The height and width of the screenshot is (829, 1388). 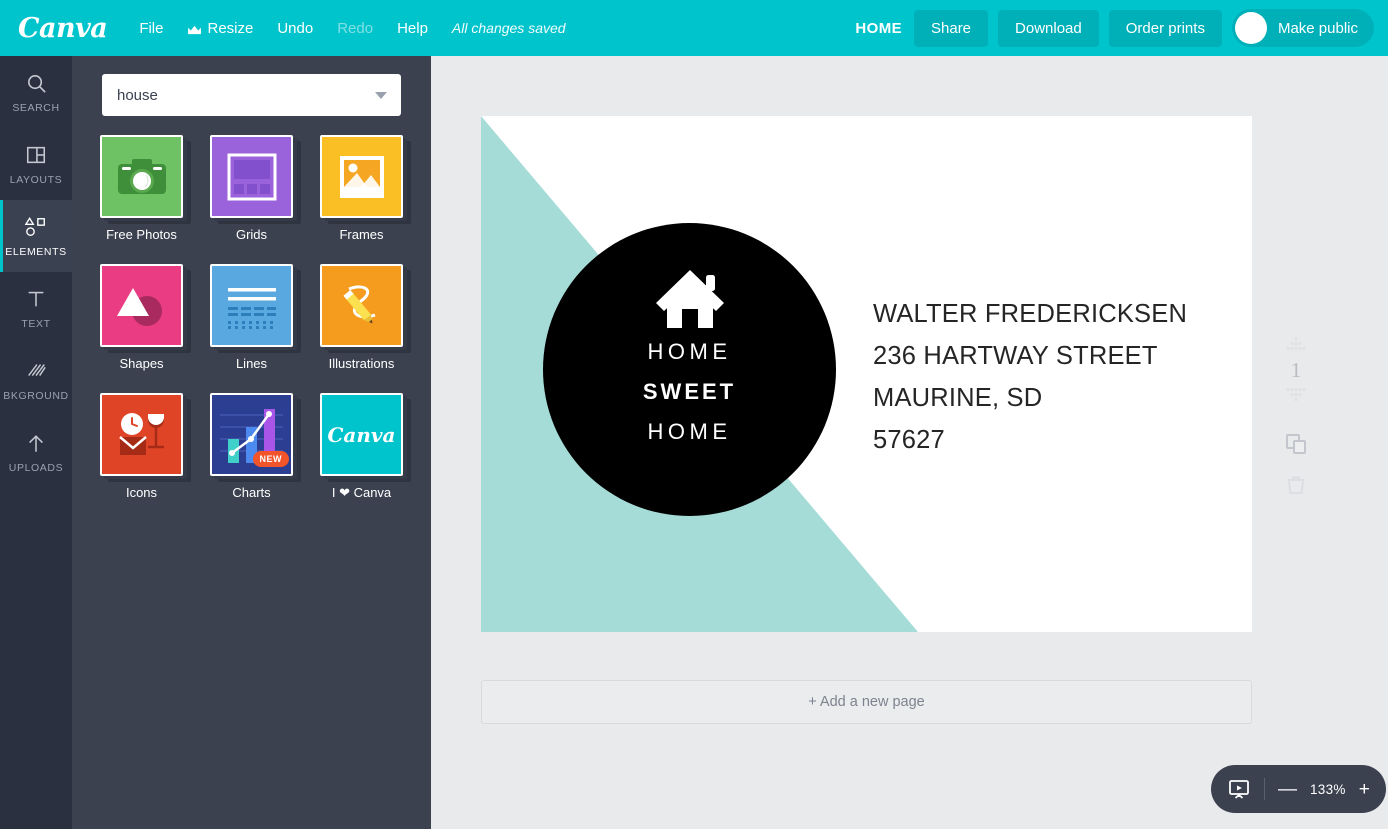 I want to click on menu-item-help: Help, so click(x=412, y=28).